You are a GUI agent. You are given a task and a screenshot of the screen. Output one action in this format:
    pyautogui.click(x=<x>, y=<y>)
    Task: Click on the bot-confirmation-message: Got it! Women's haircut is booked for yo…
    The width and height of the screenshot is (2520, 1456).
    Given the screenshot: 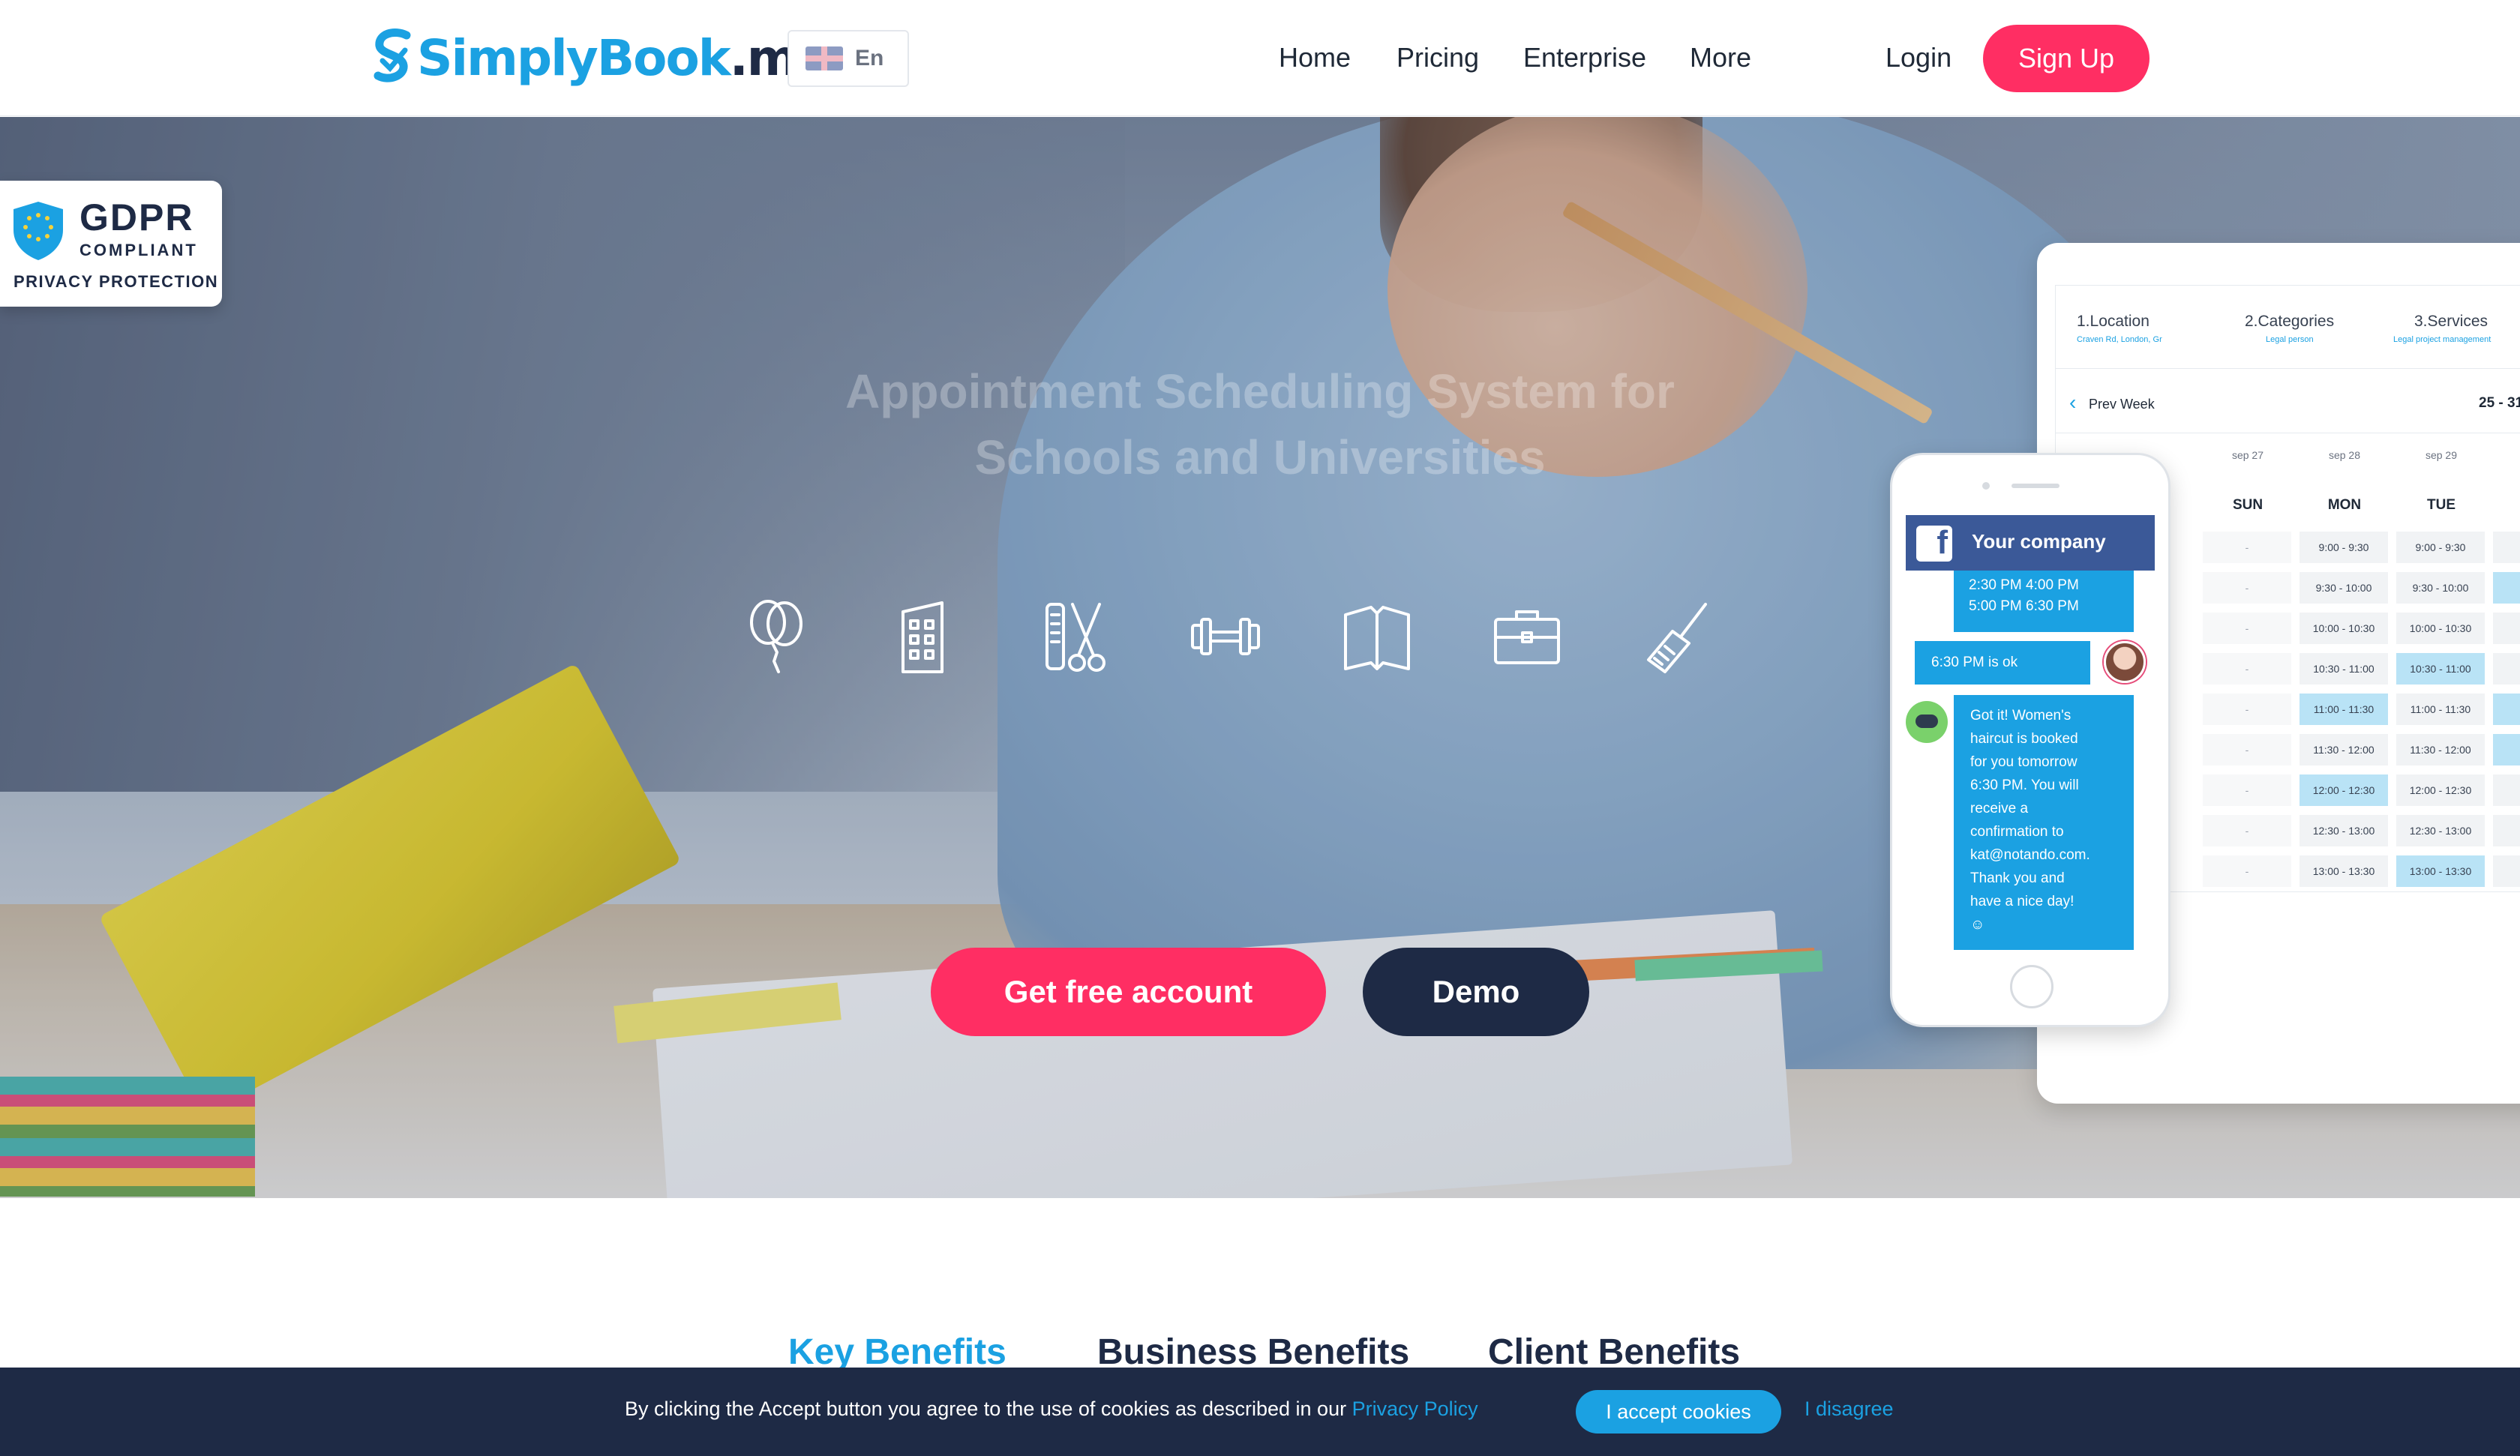 What is the action you would take?
    pyautogui.click(x=2044, y=822)
    